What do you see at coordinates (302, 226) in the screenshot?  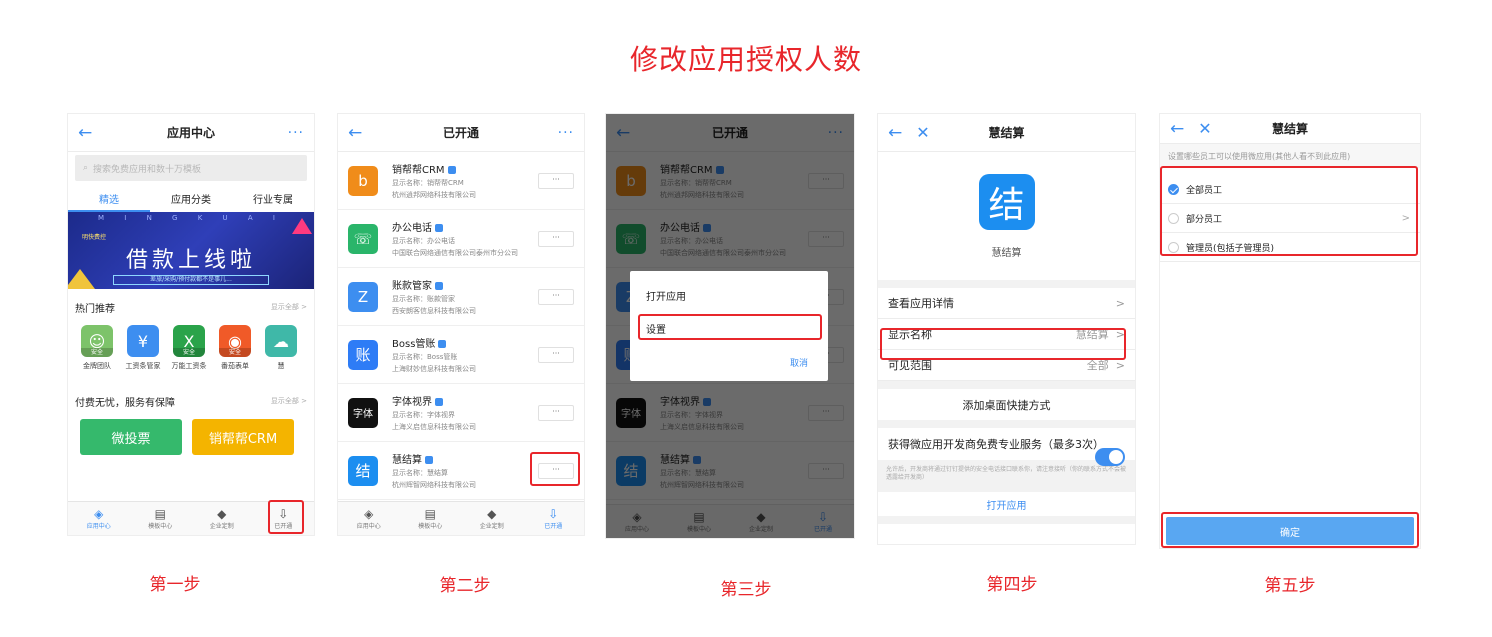 I see `decor-triangle` at bounding box center [302, 226].